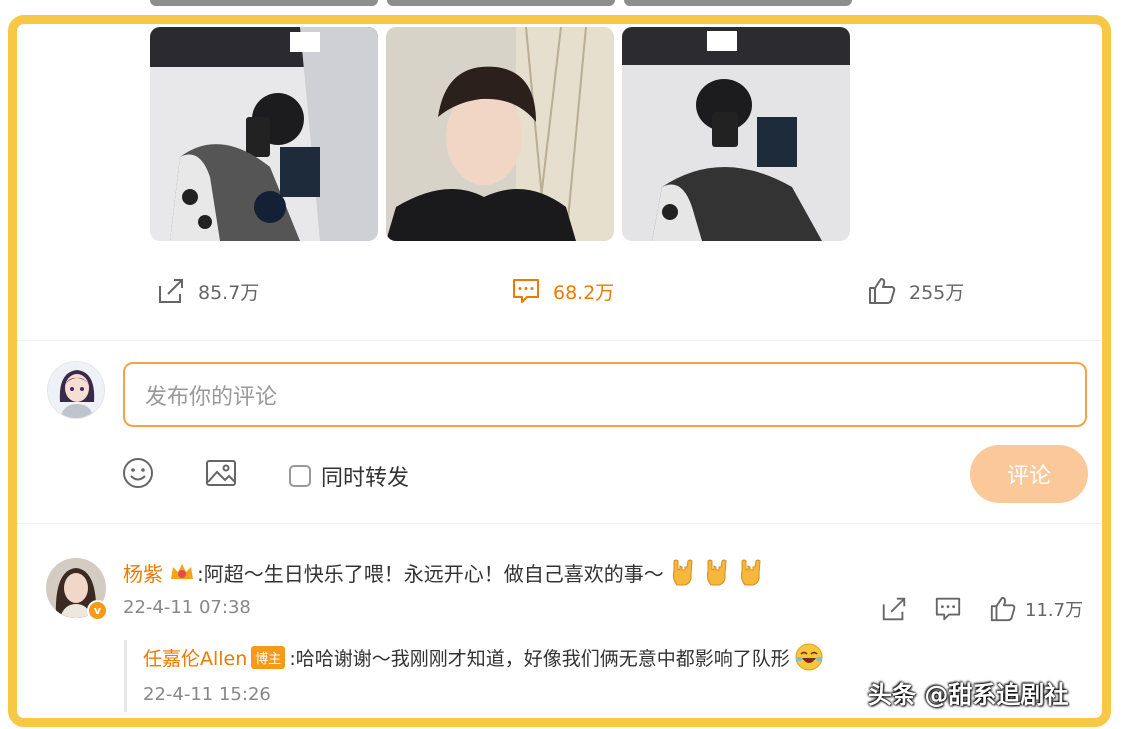 The image size is (1125, 729). What do you see at coordinates (968, 695) in the screenshot?
I see `watermark: 头条 @甜系追剧社` at bounding box center [968, 695].